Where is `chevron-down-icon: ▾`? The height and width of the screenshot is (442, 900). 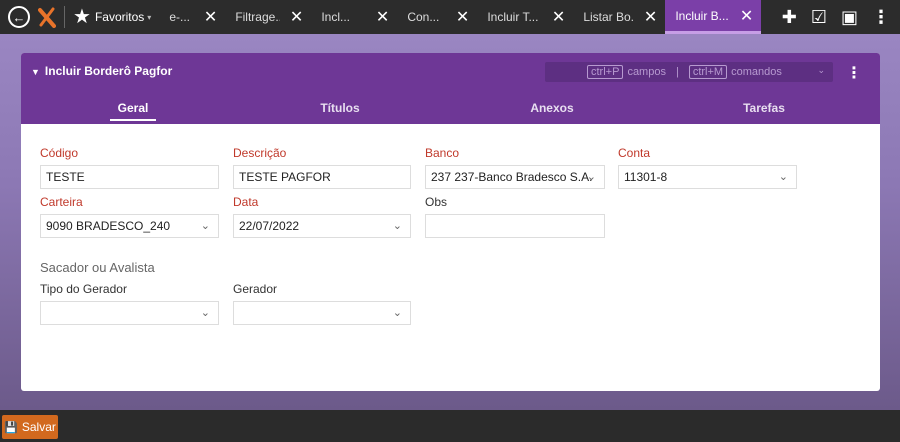
chevron-down-icon: ▾ is located at coordinates (149, 17).